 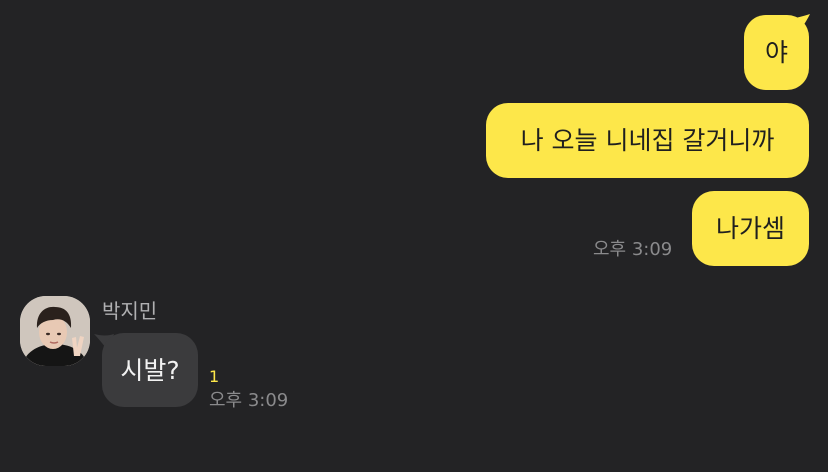 I want to click on sender-name: 박지민, so click(x=130, y=311).